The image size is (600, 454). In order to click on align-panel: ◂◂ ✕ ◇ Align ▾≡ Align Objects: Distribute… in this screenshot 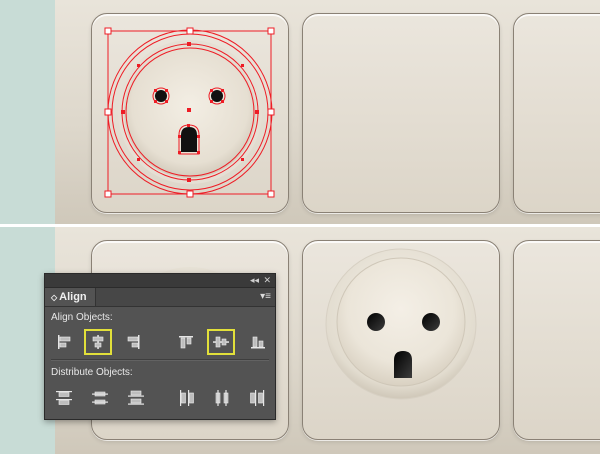, I will do `click(160, 346)`.